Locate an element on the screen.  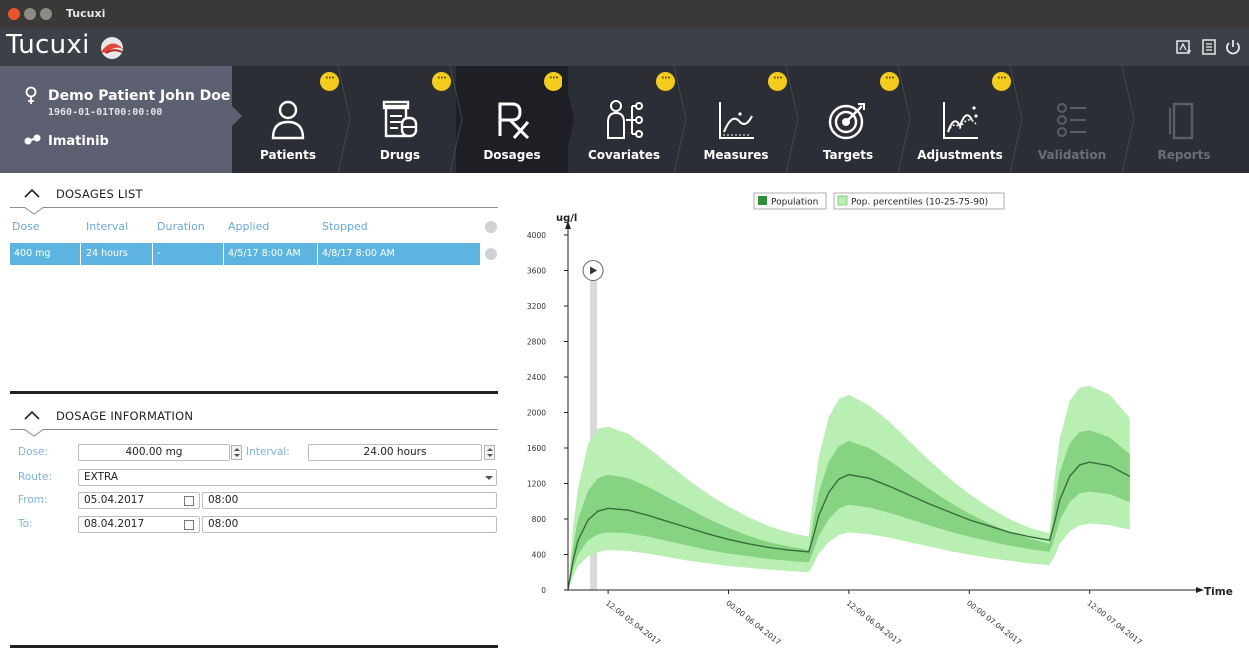
to-time-input: 08:00 is located at coordinates (349, 524).